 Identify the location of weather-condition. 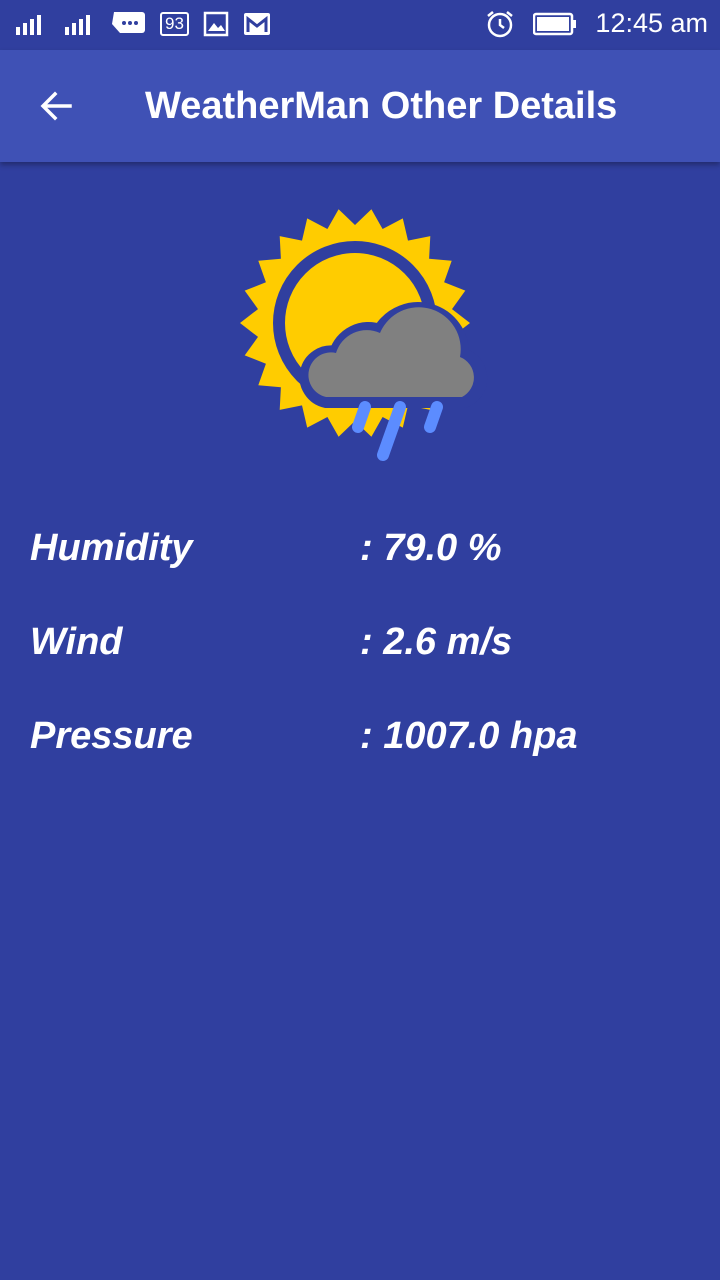
(370, 335).